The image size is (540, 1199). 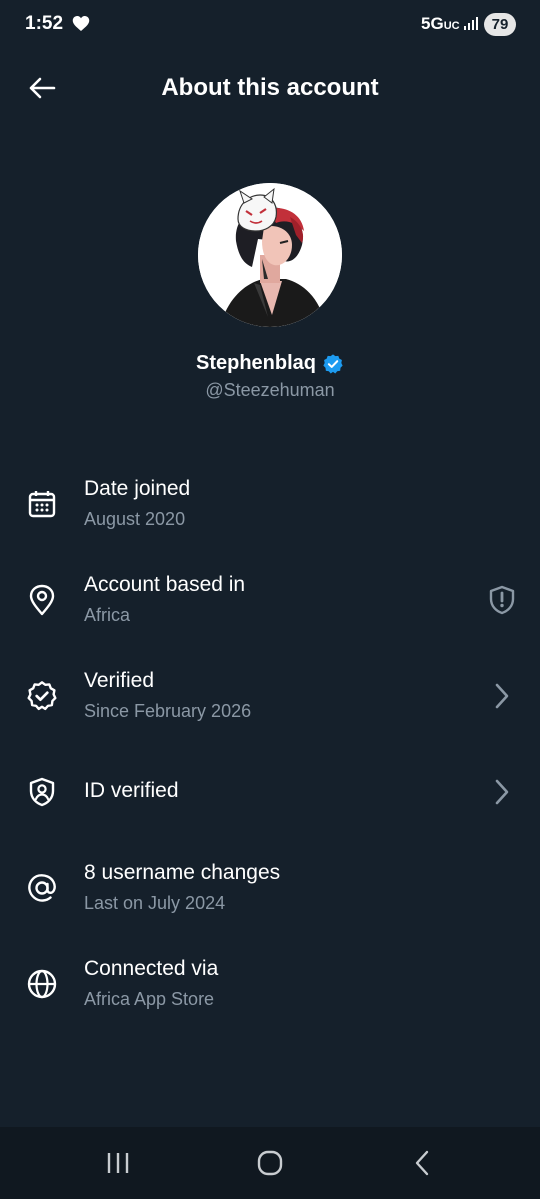 What do you see at coordinates (42, 504) in the screenshot?
I see `calendar-icon` at bounding box center [42, 504].